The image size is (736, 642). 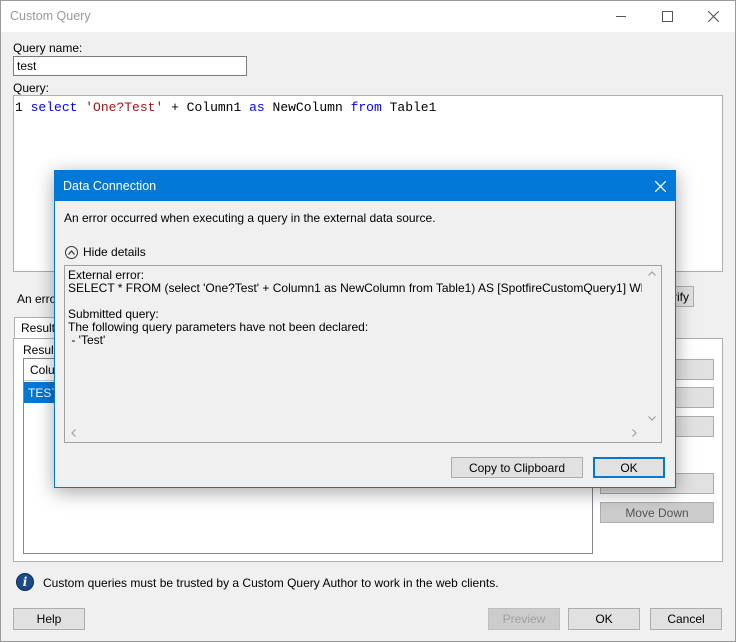 What do you see at coordinates (19, 107) in the screenshot?
I see `line-number: 1` at bounding box center [19, 107].